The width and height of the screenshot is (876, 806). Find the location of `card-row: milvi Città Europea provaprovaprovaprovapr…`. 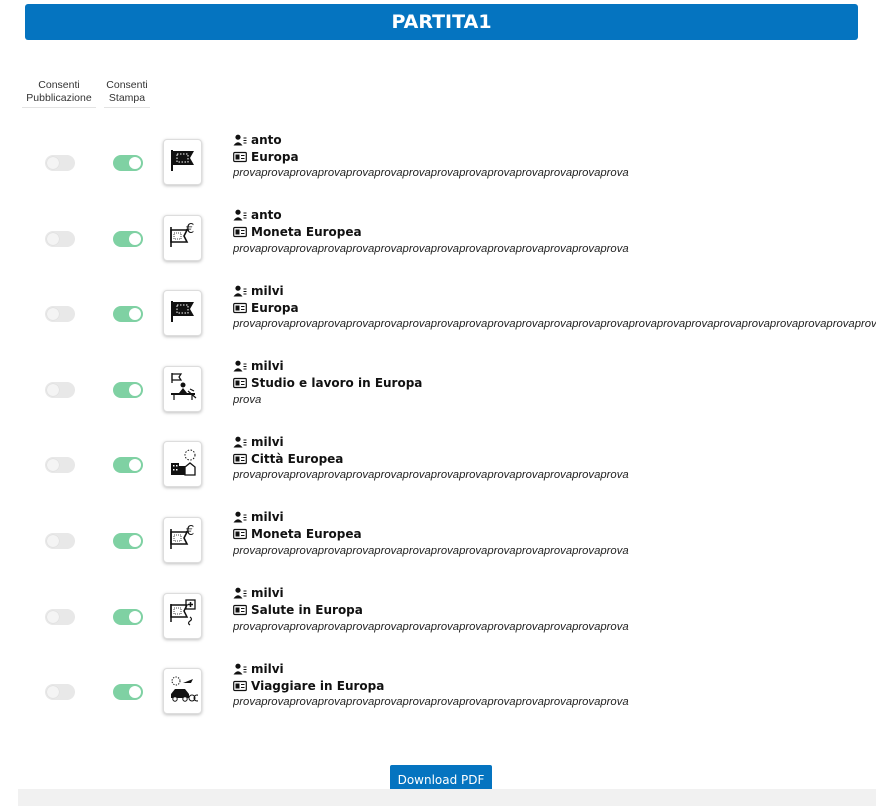

card-row: milvi Città Europea provaprovaprovaprovapr… is located at coordinates (438, 468).